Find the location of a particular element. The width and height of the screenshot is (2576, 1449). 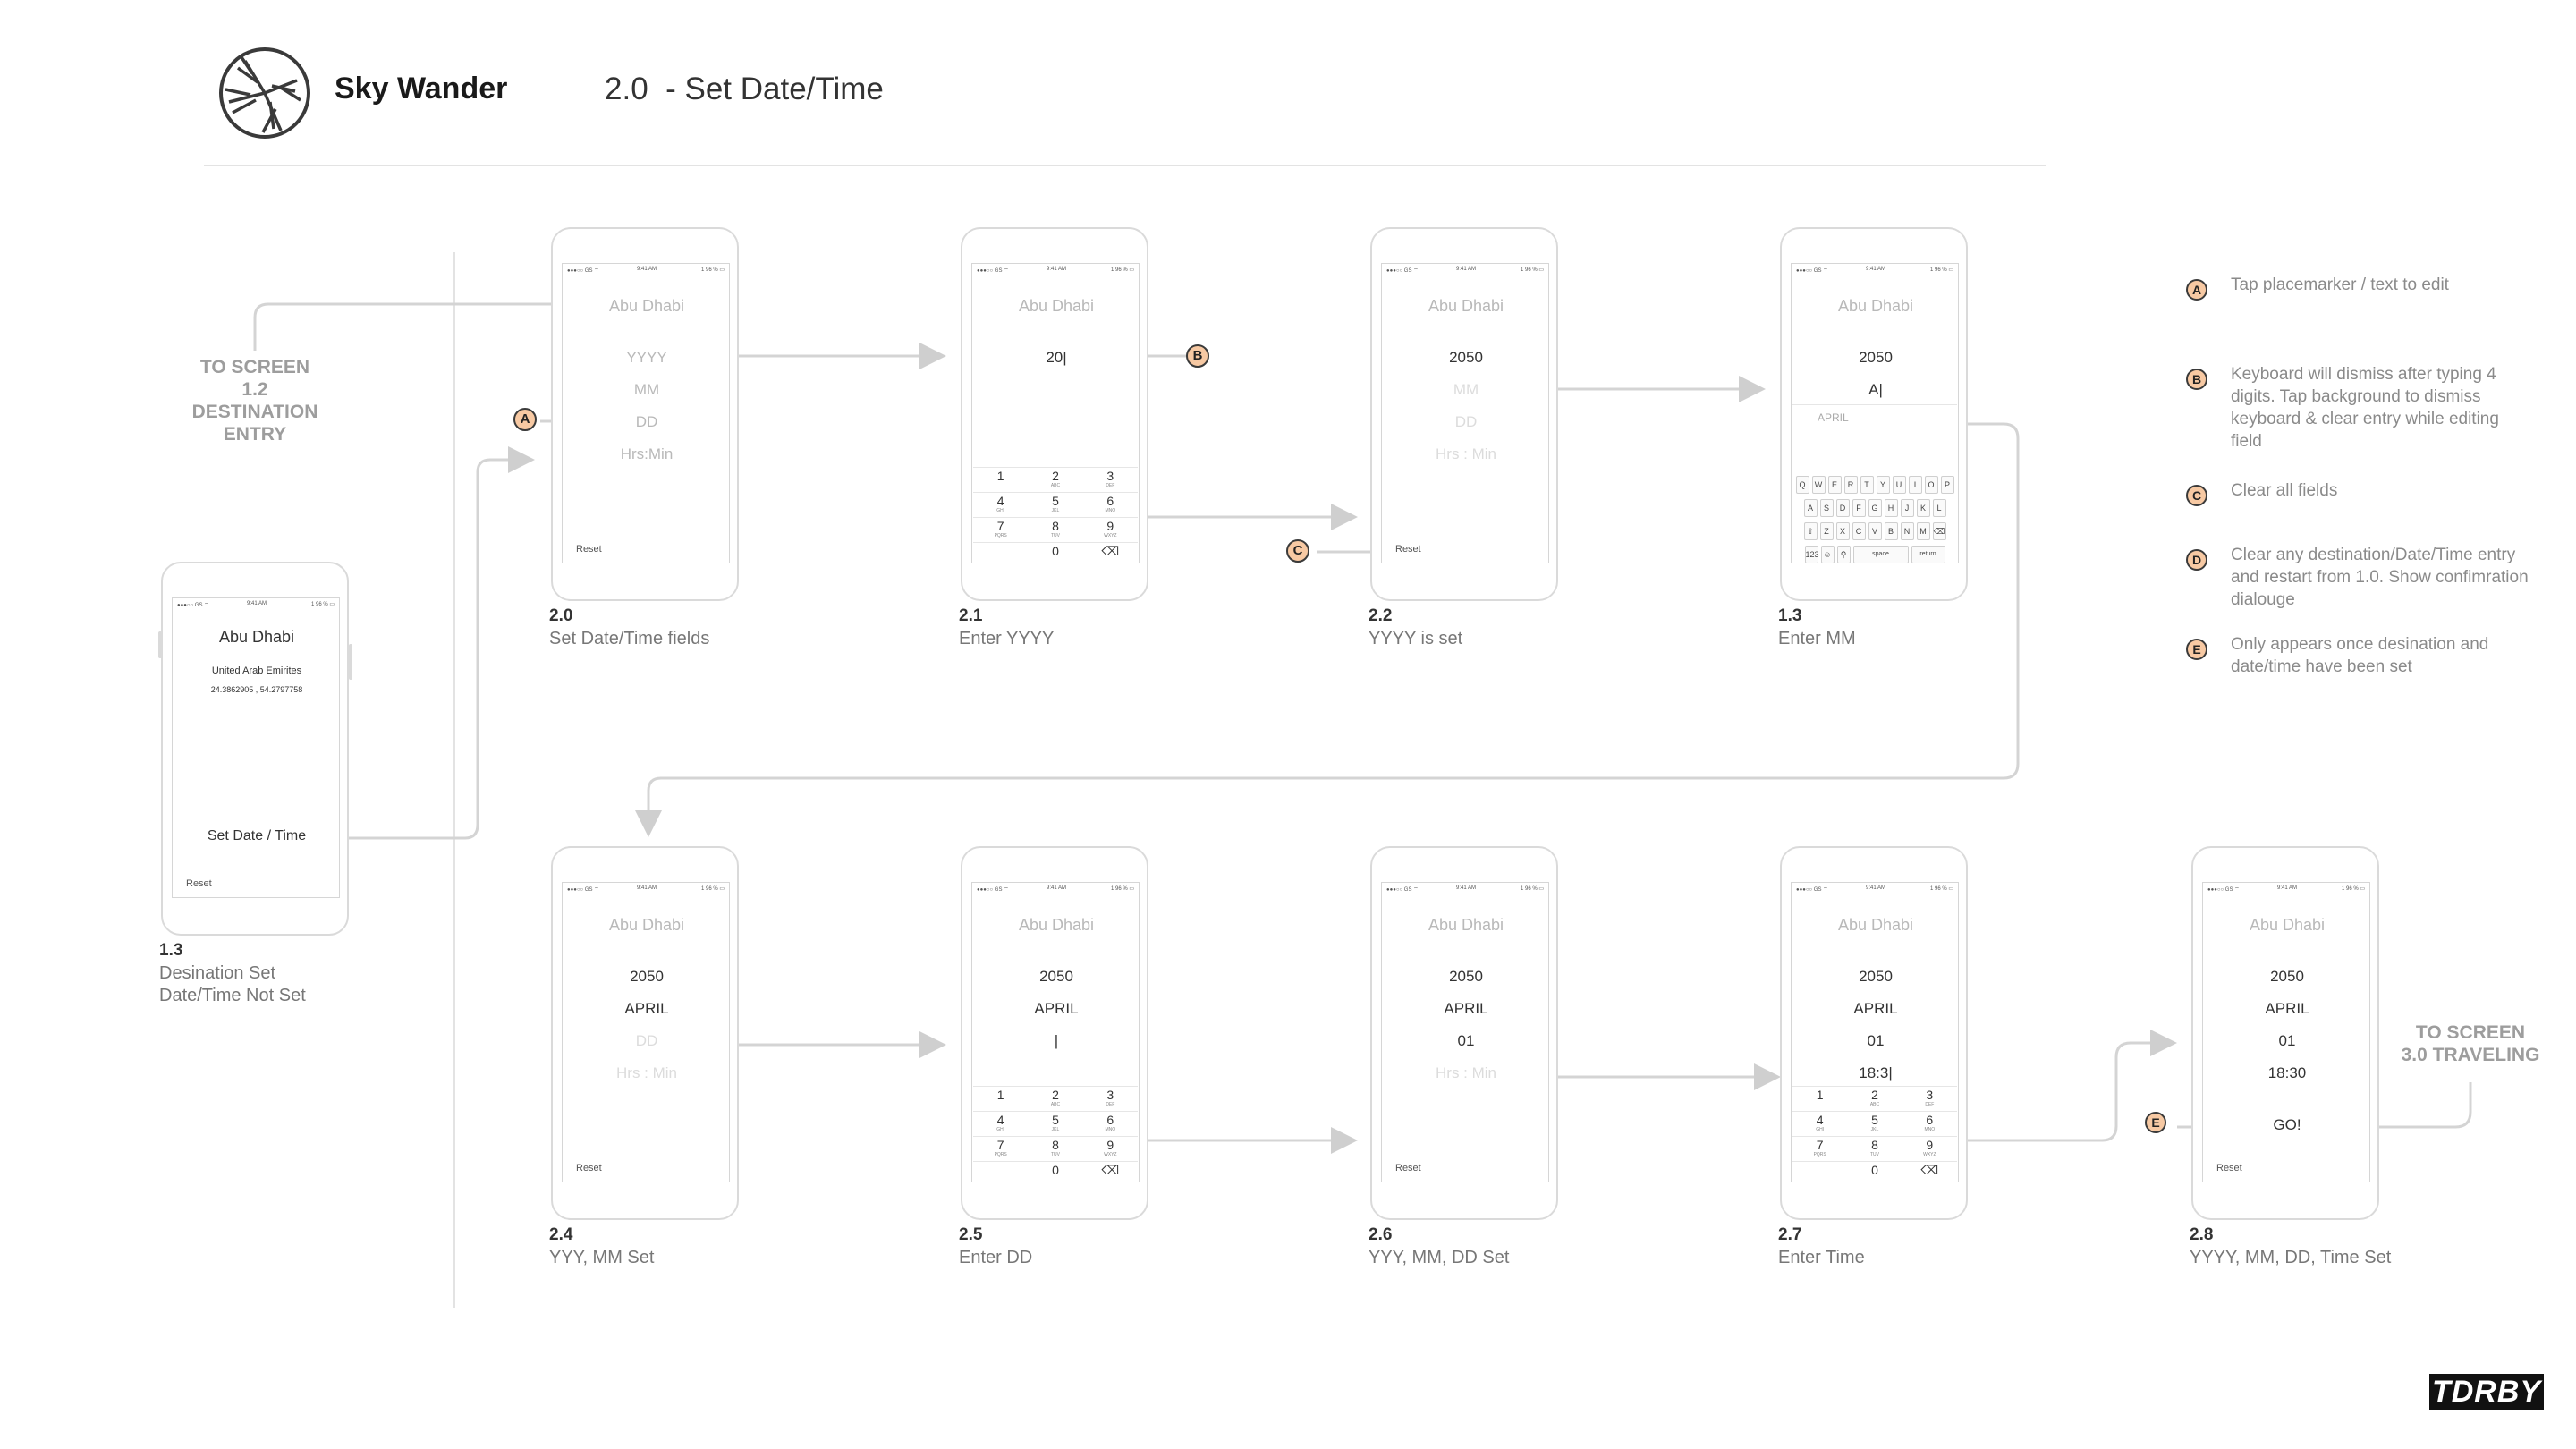

screen-number: 2.1 is located at coordinates (971, 615).